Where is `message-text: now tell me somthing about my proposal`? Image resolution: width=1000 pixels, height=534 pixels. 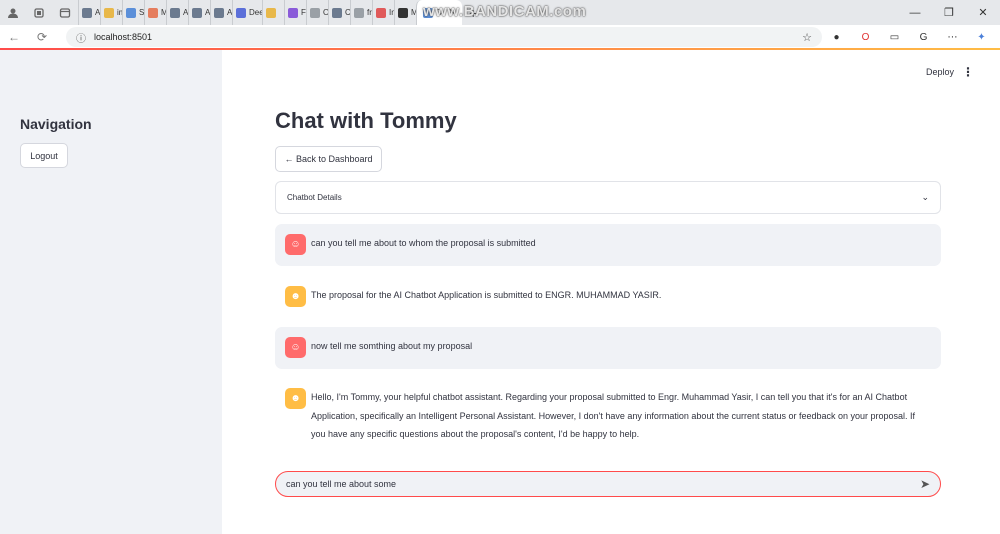 message-text: now tell me somthing about my proposal is located at coordinates (392, 346).